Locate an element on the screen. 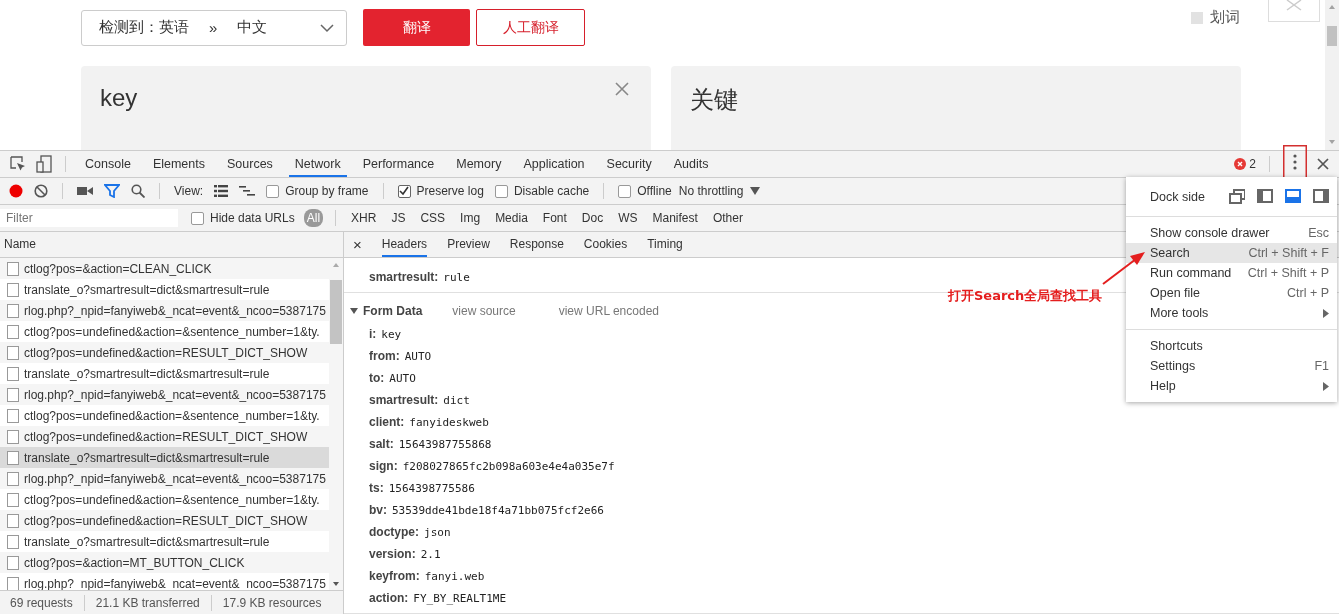 The width and height of the screenshot is (1339, 614). status-text: 17.9 KB resources is located at coordinates (272, 602).